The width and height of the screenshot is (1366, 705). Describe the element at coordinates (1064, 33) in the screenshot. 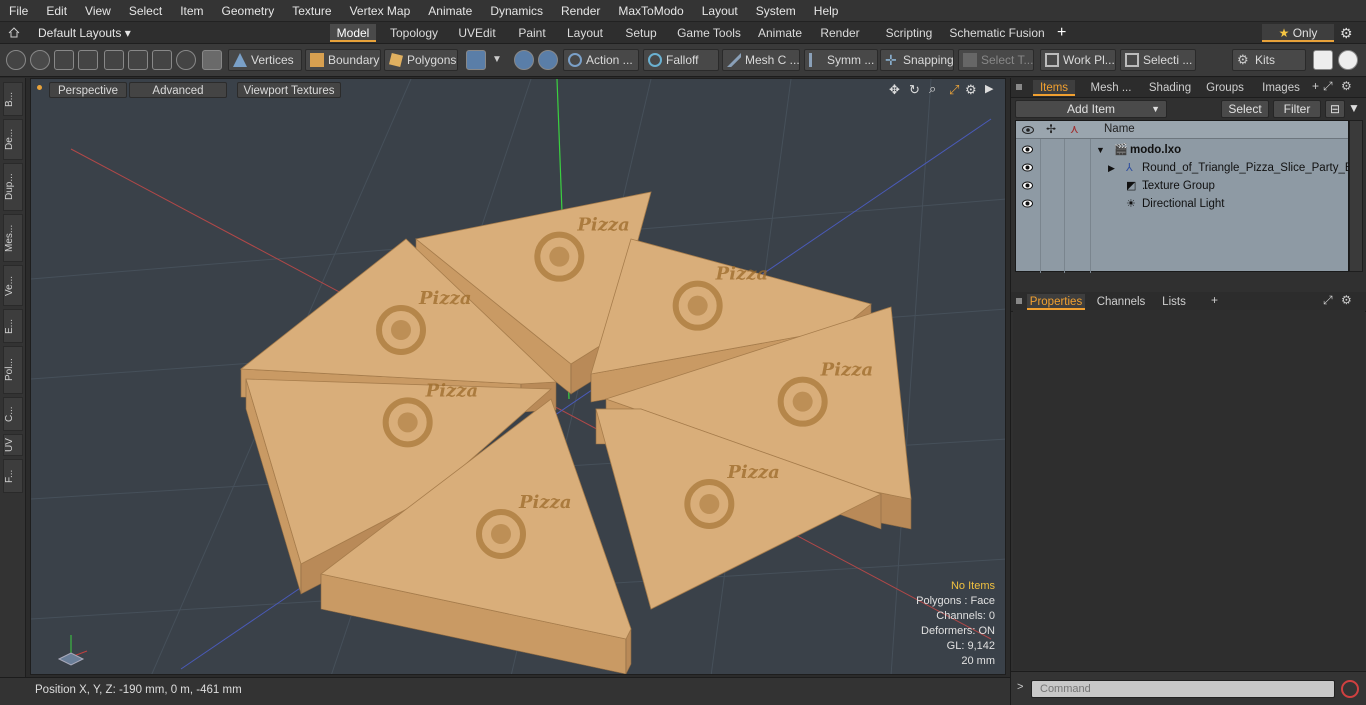

I see `add-tab-button: +` at that location.